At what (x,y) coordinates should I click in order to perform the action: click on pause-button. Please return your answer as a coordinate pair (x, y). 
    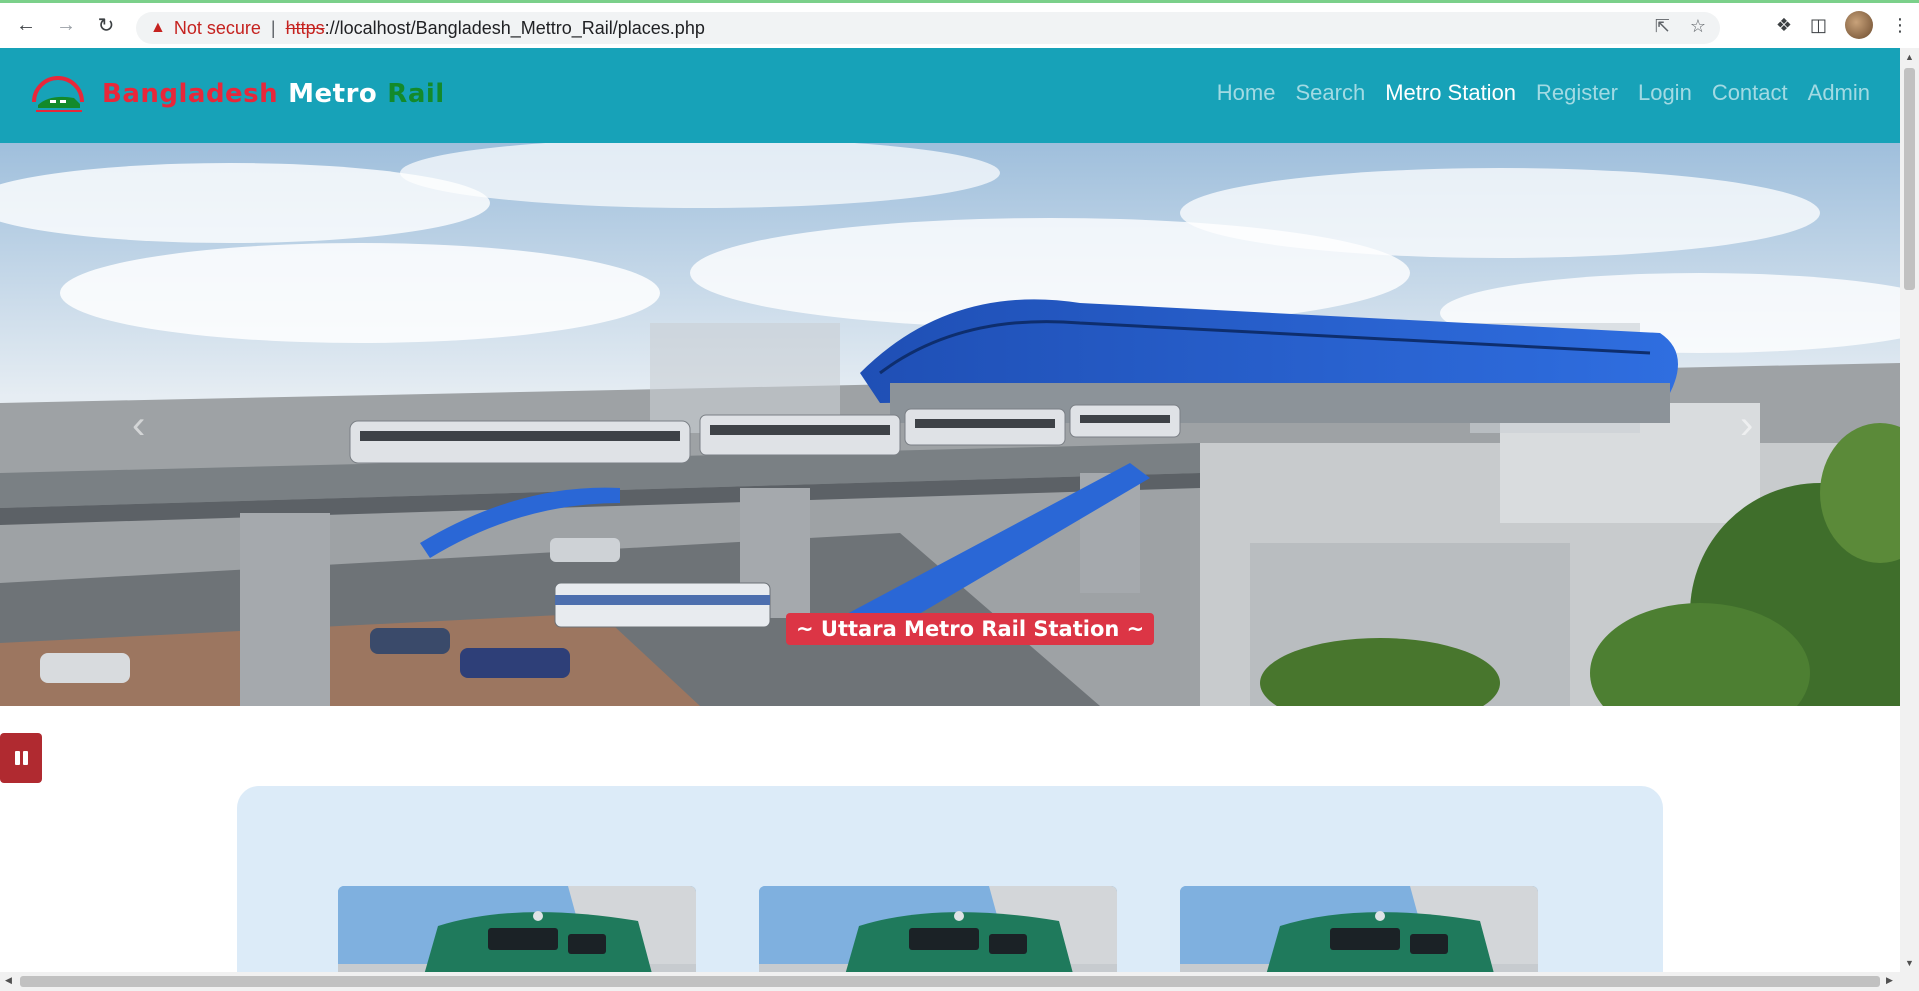
    Looking at the image, I should click on (21, 758).